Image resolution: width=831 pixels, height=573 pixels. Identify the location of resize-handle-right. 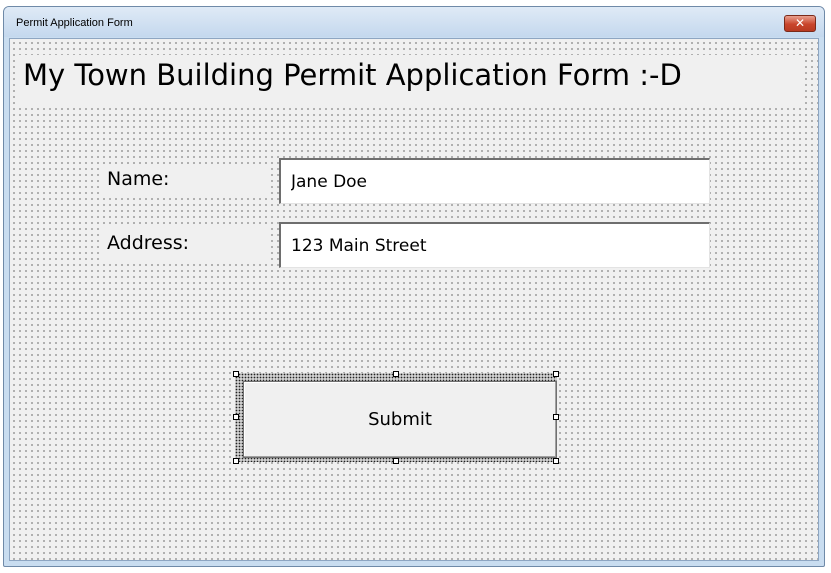
(556, 417).